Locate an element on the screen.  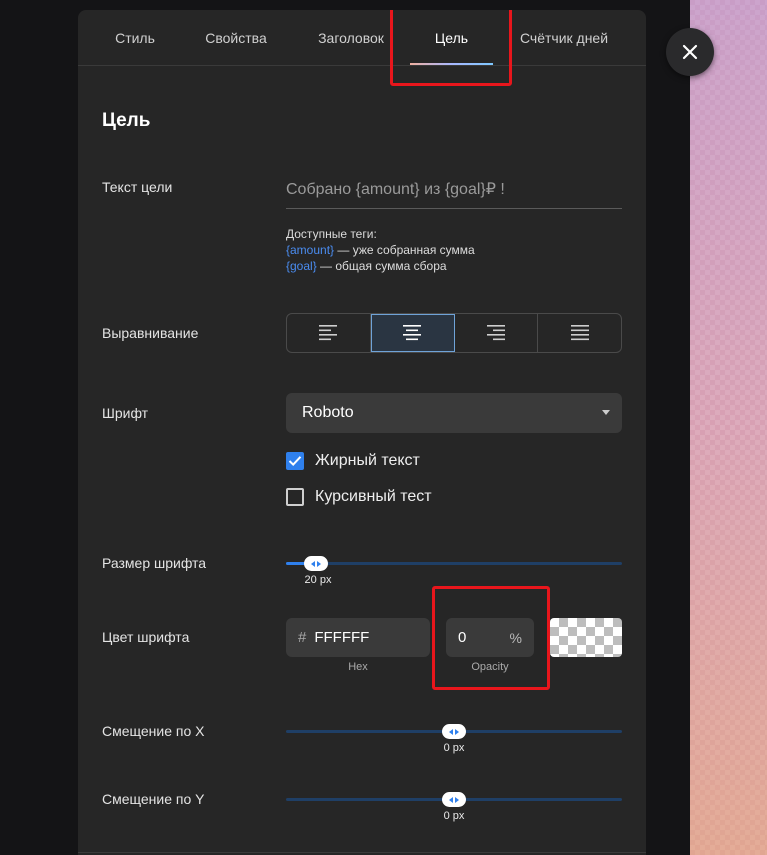
tag-goal-row: {goal} — общая сумма сбора is located at coordinates (380, 266).